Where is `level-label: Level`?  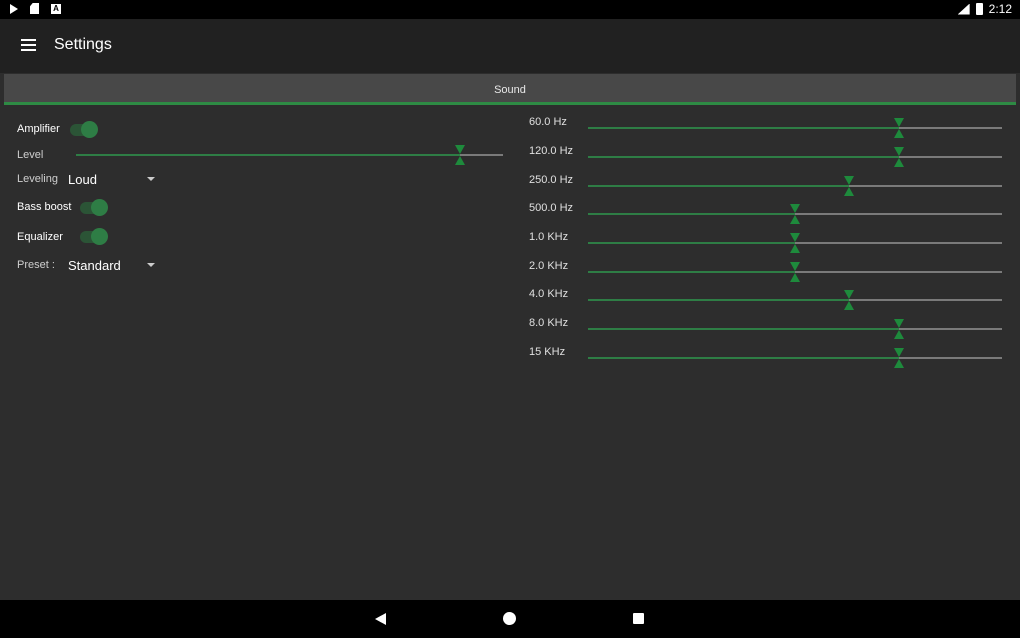 level-label: Level is located at coordinates (30, 155).